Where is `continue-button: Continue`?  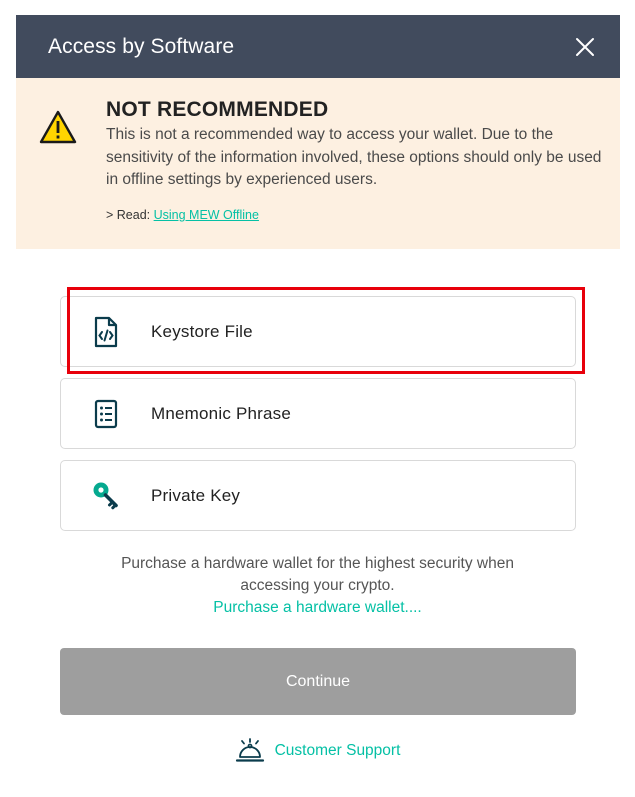 continue-button: Continue is located at coordinates (318, 681).